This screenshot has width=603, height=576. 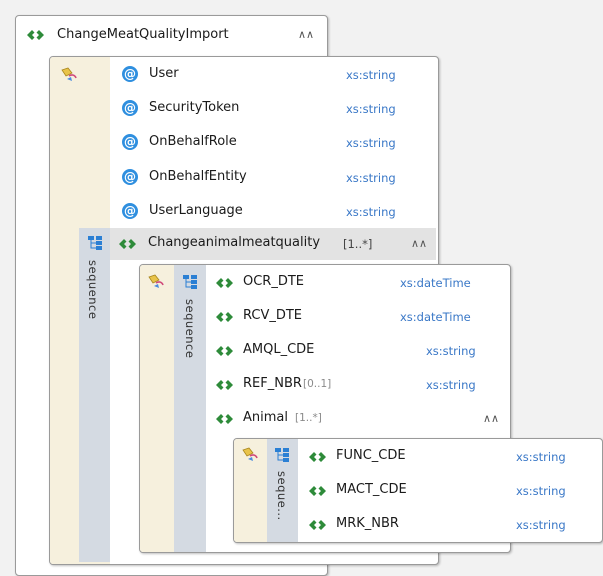 What do you see at coordinates (272, 383) in the screenshot?
I see `element-name: REF_NBR` at bounding box center [272, 383].